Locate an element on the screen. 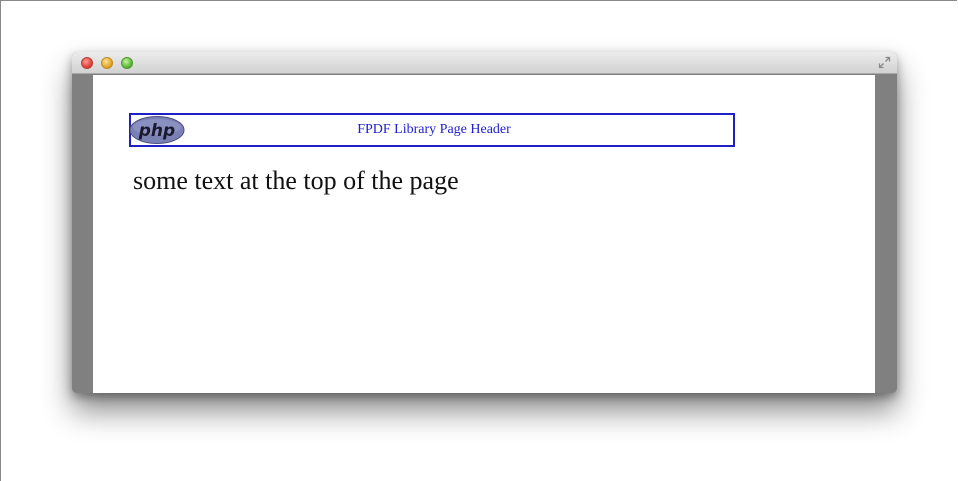  pdf-page-header: php FPDF Library Page Header is located at coordinates (432, 130).